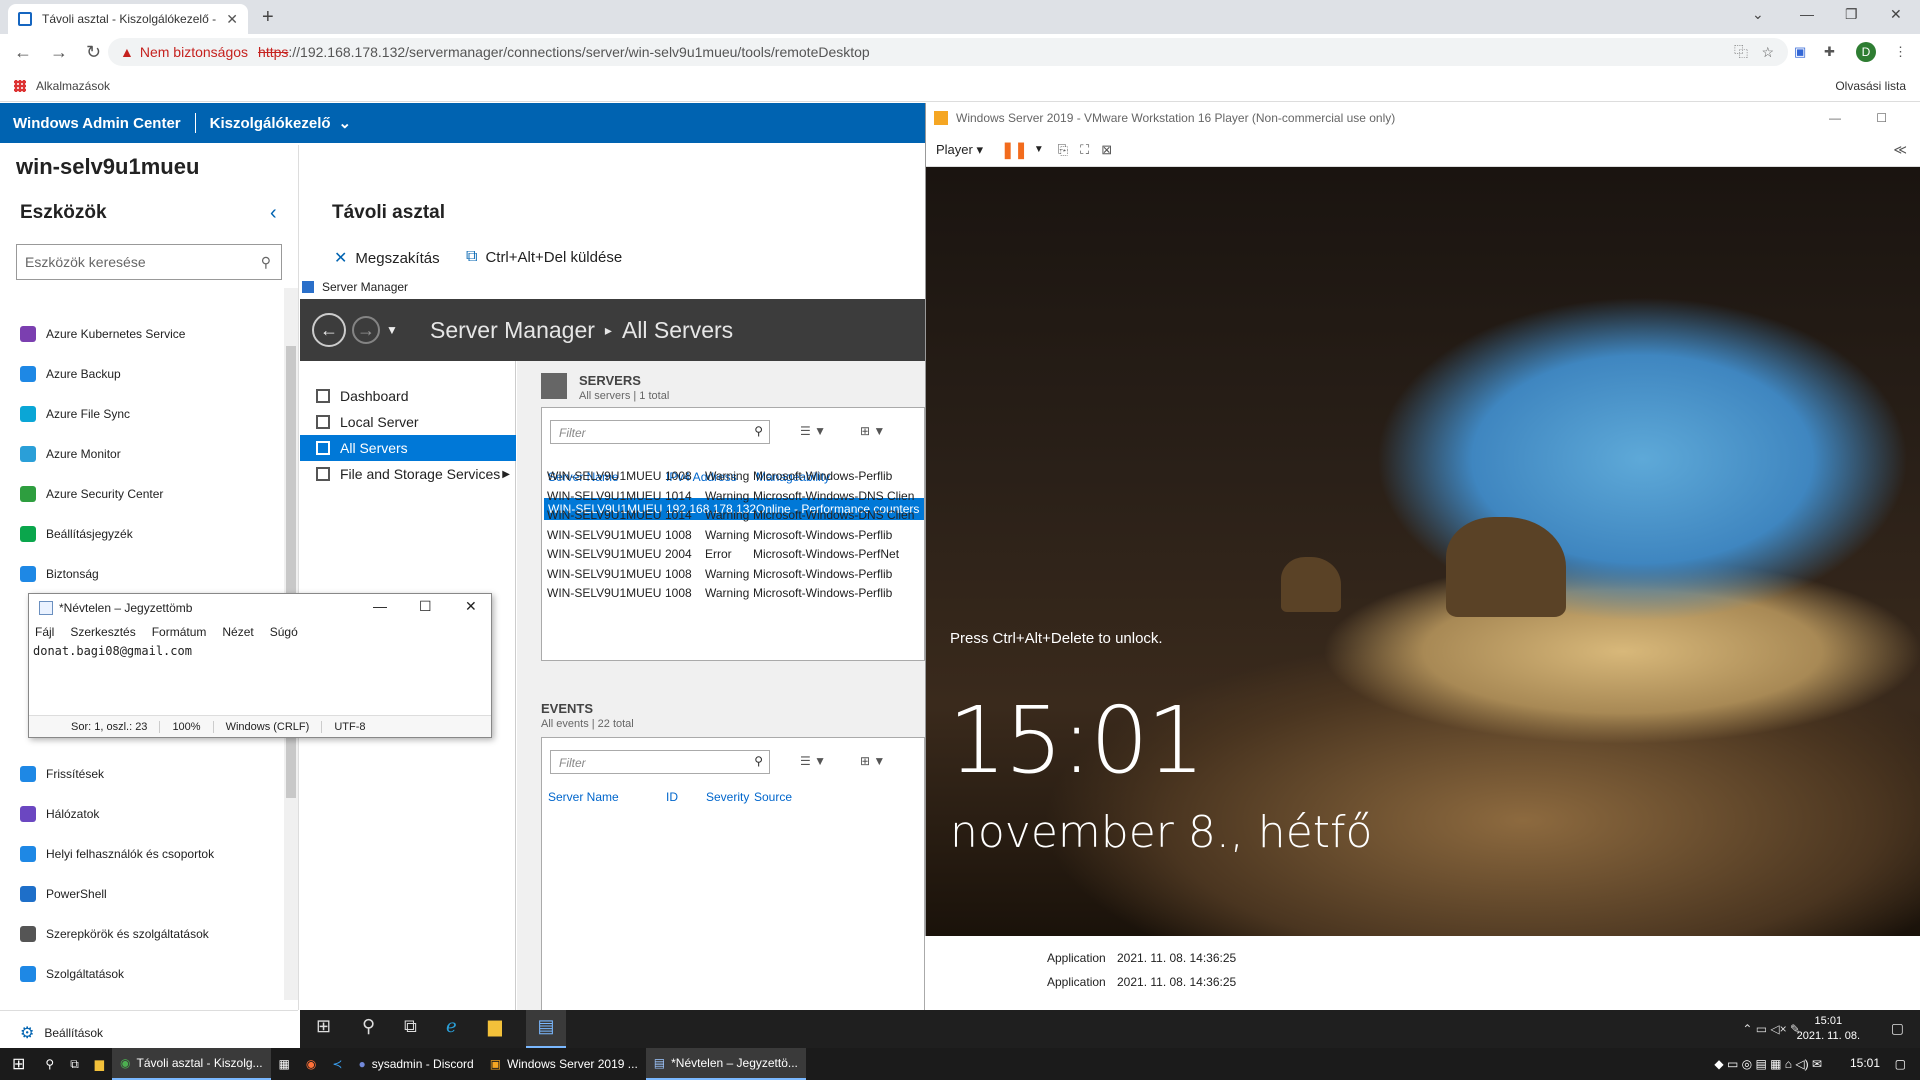 The image size is (1920, 1080). I want to click on sm-nav-file-storage: File and Storage Services ▶, so click(408, 474).